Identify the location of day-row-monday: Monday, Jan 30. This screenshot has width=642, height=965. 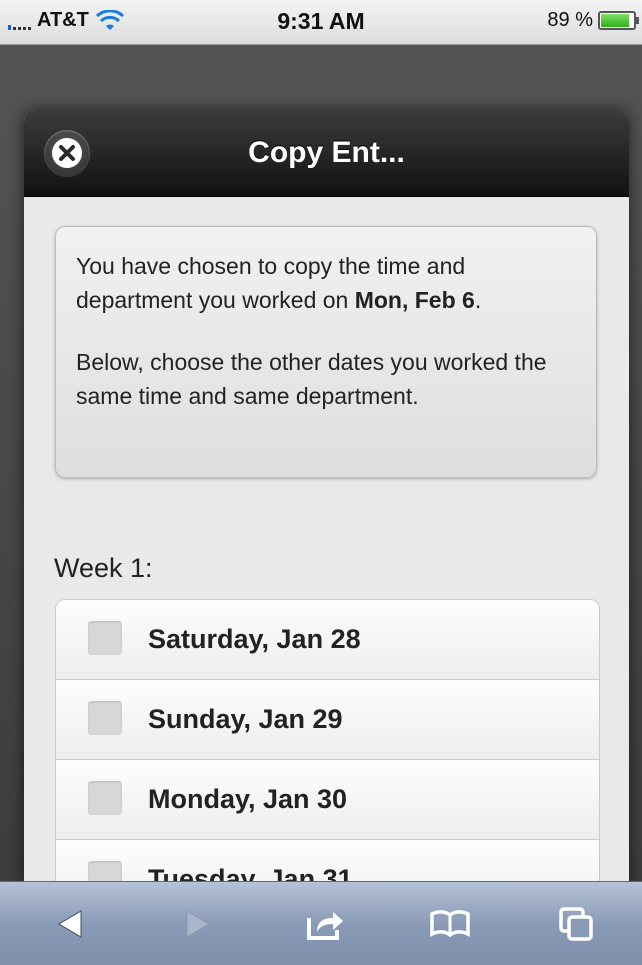
(327, 800).